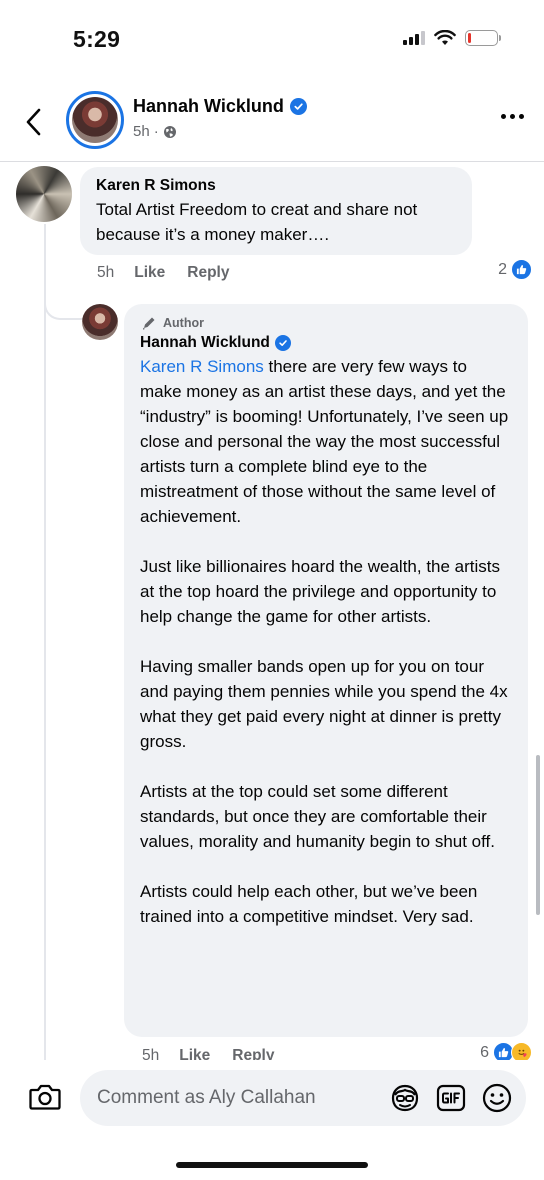  Describe the element at coordinates (148, 323) in the screenshot. I see `pen-icon` at that location.